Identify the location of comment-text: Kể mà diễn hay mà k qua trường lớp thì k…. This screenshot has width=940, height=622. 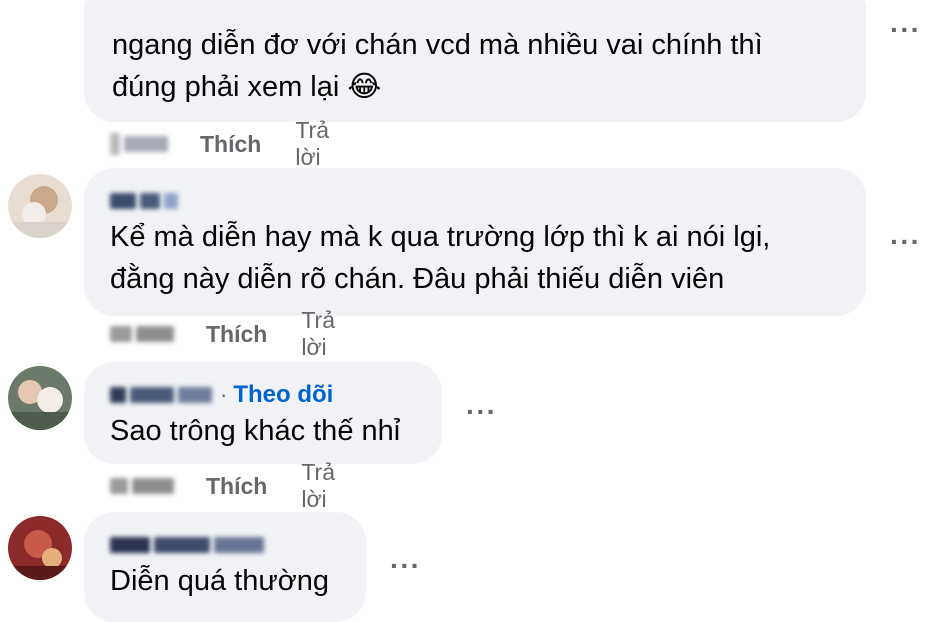
(440, 258).